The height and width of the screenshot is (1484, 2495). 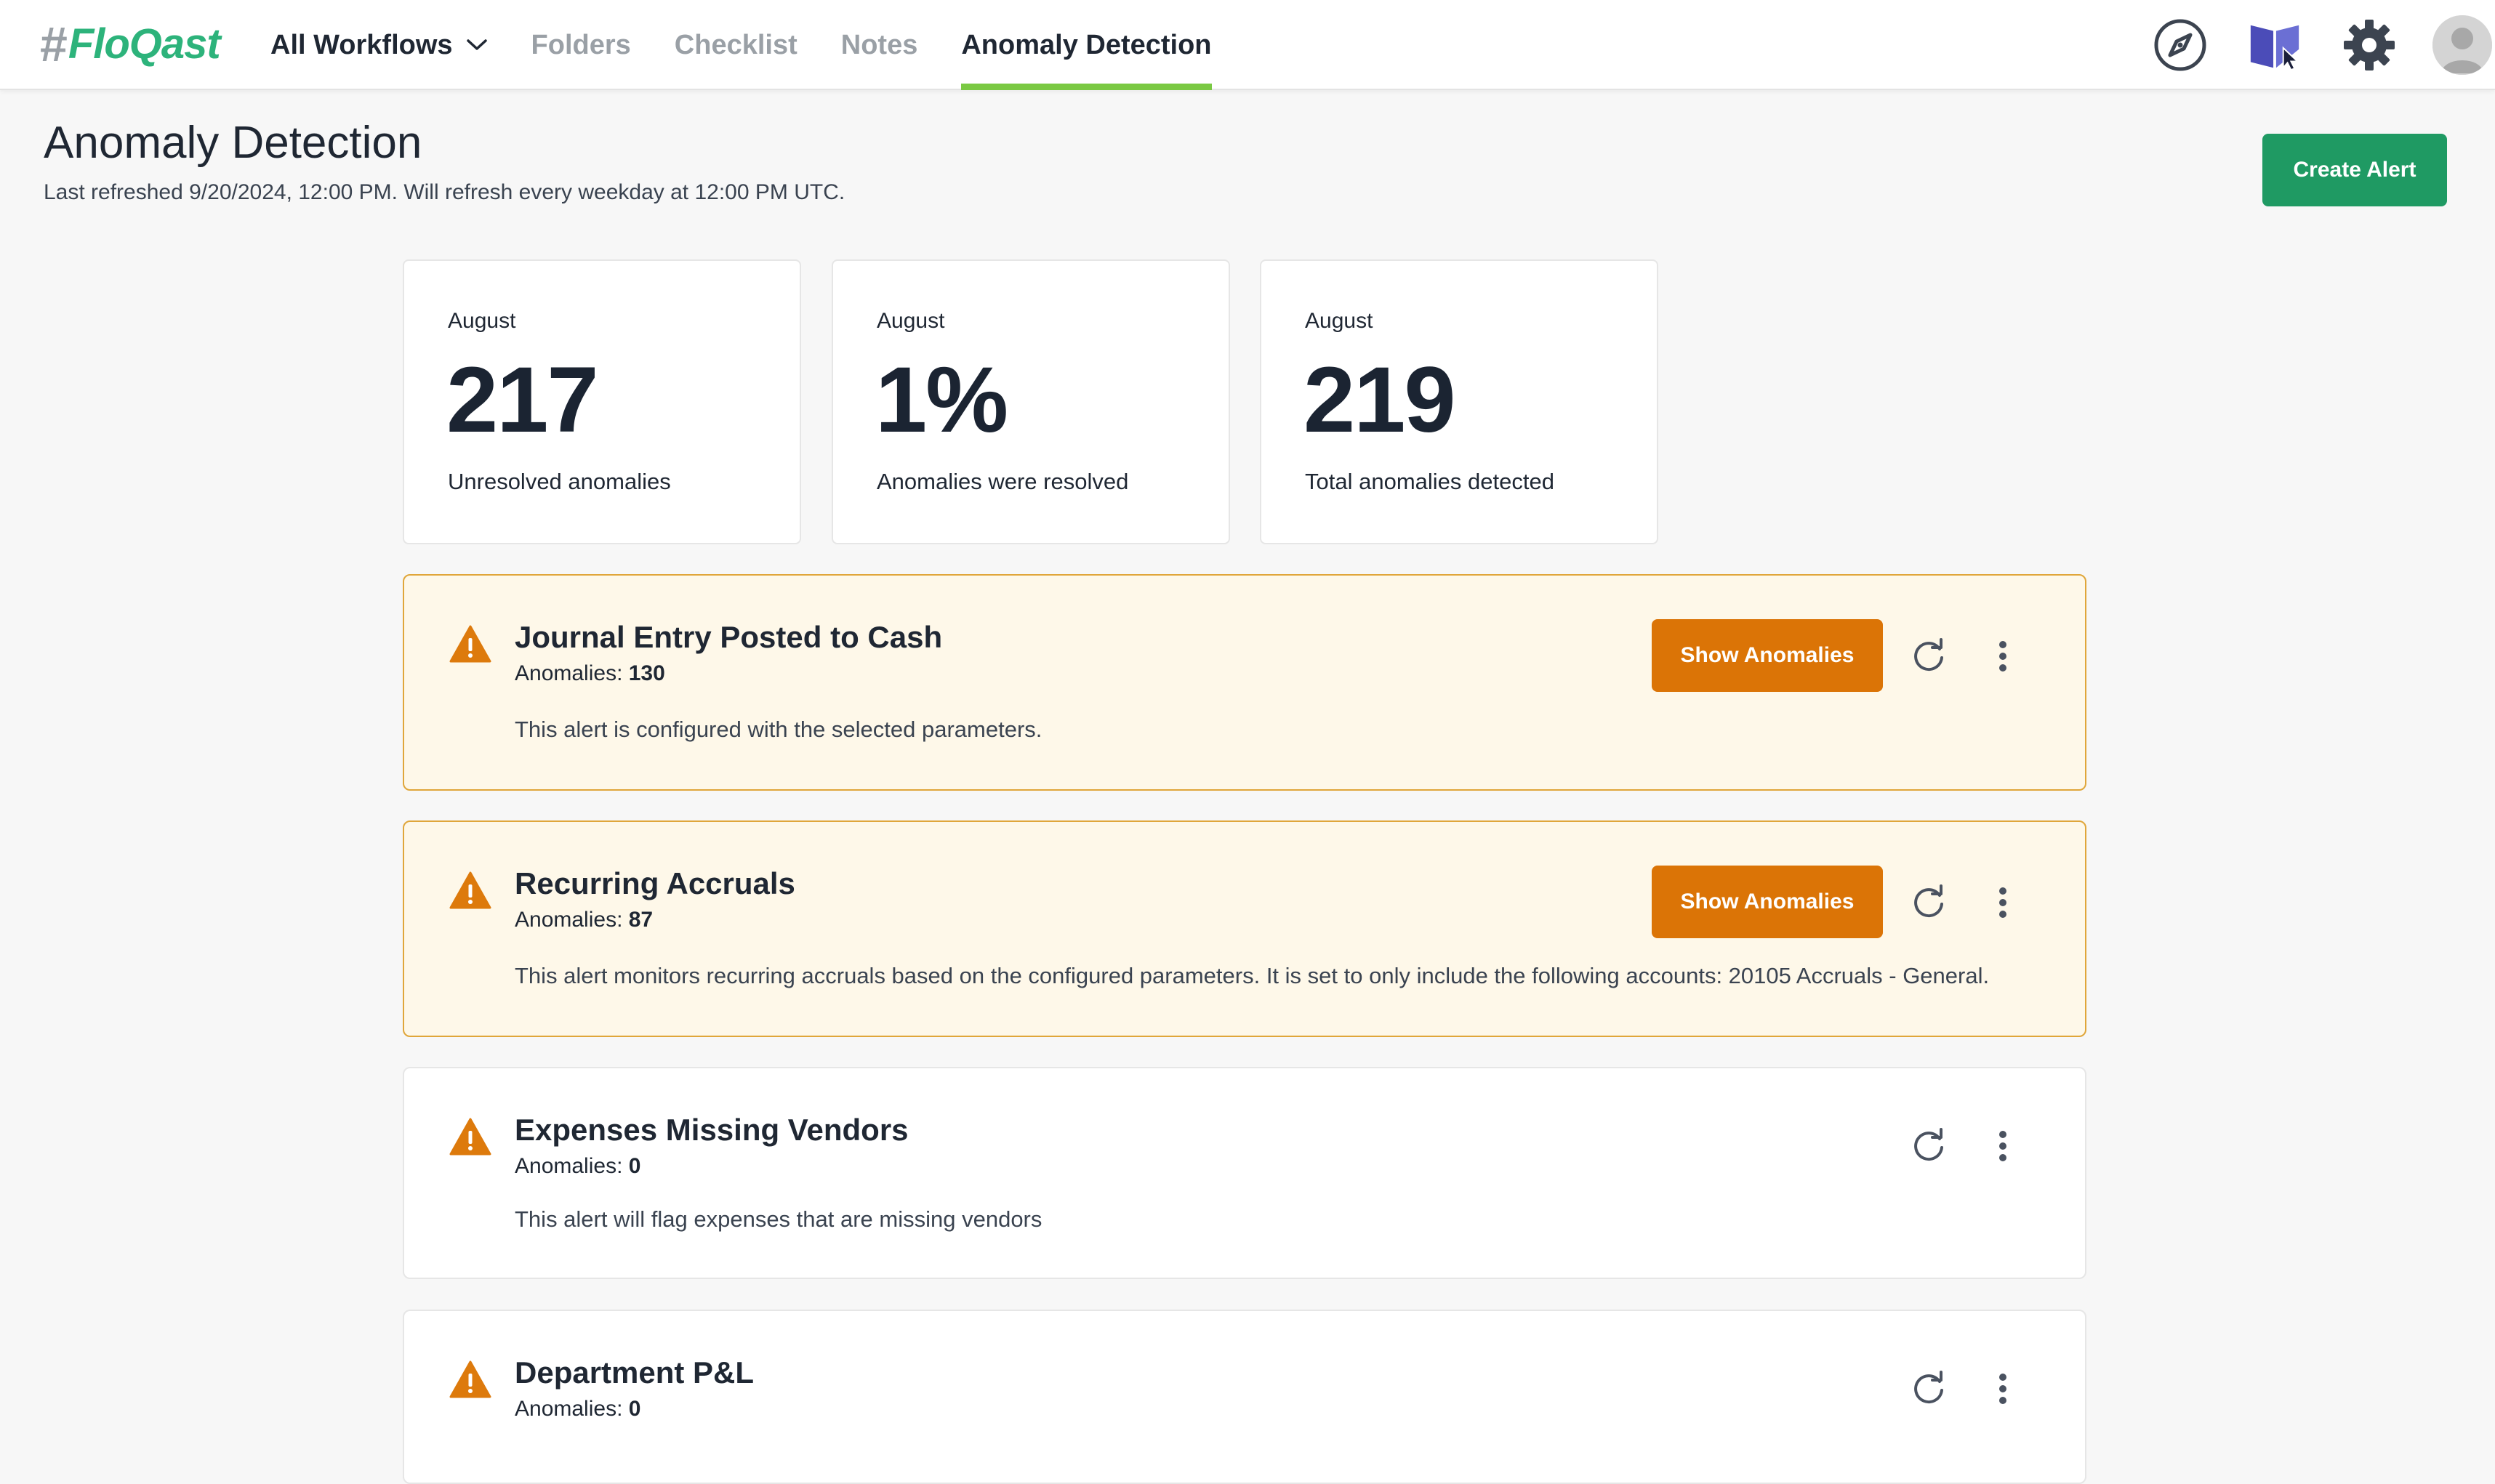 What do you see at coordinates (635, 1373) in the screenshot?
I see `alert-title: Department P&L` at bounding box center [635, 1373].